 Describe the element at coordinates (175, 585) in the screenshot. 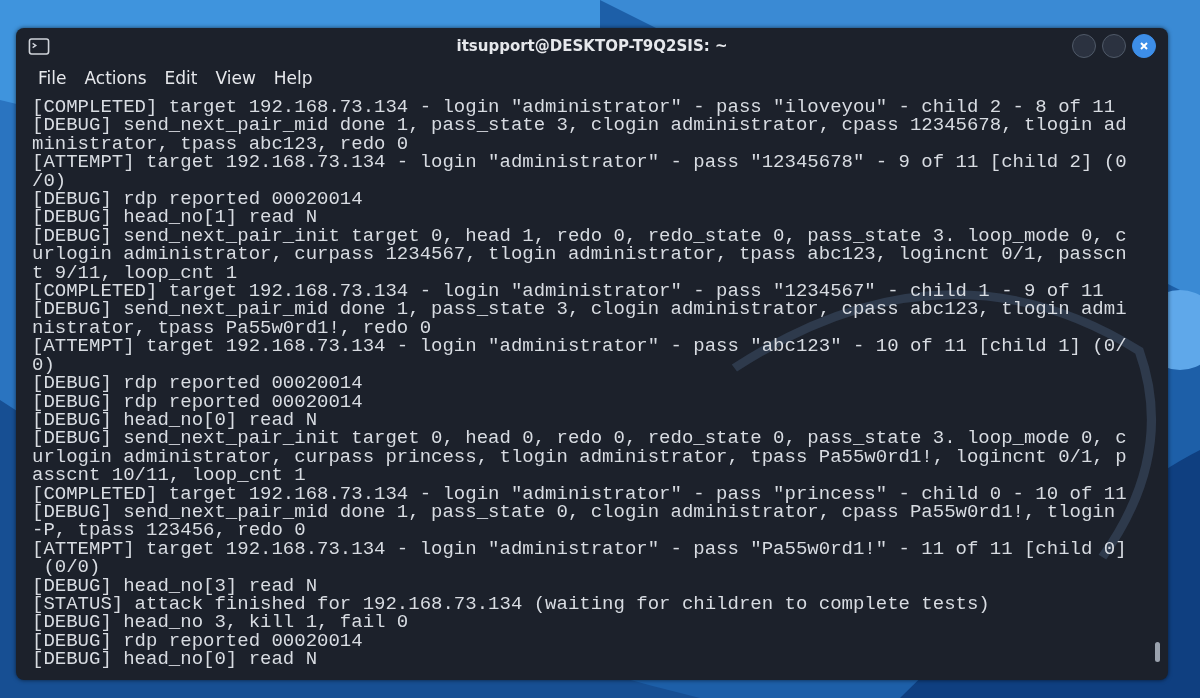

I see `terminal-line: [DEBUG] head_no[3] read N` at that location.